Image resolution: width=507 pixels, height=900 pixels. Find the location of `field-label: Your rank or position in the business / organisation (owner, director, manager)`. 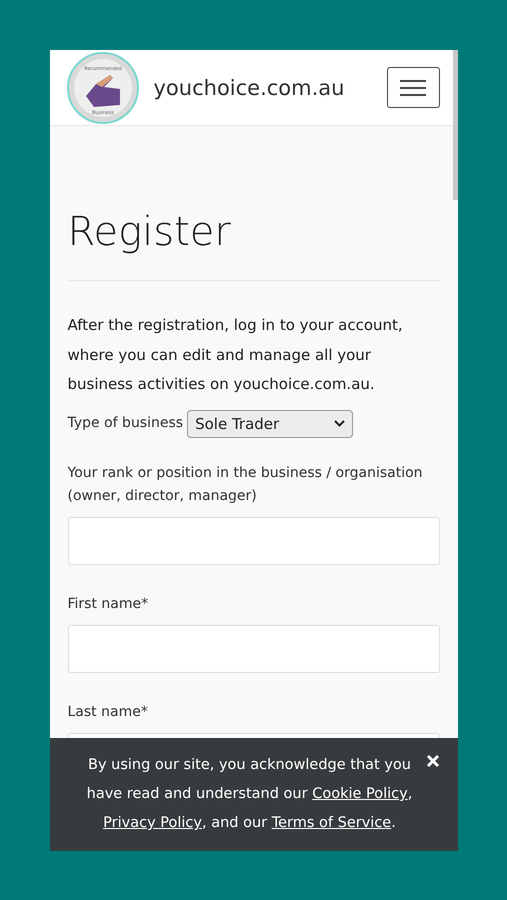

field-label: Your rank or position in the business / organisation (owner, director, manager) is located at coordinates (246, 485).